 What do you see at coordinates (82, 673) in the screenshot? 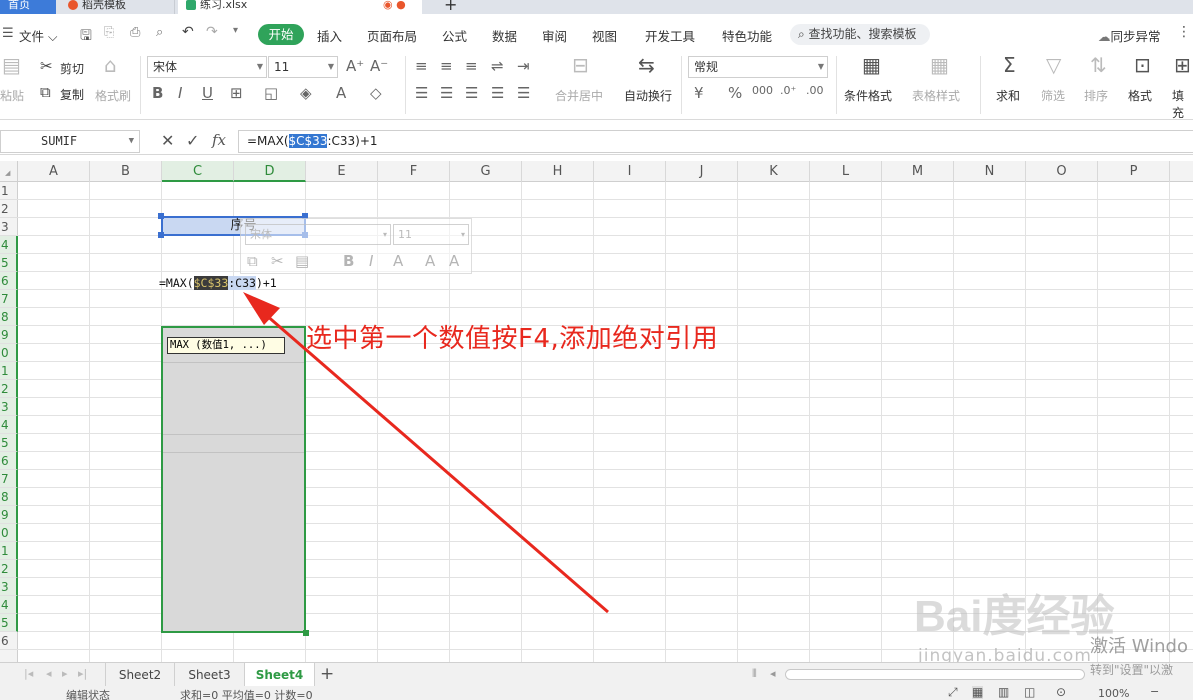
I see `last-sheet-icon: ▸|` at bounding box center [82, 673].